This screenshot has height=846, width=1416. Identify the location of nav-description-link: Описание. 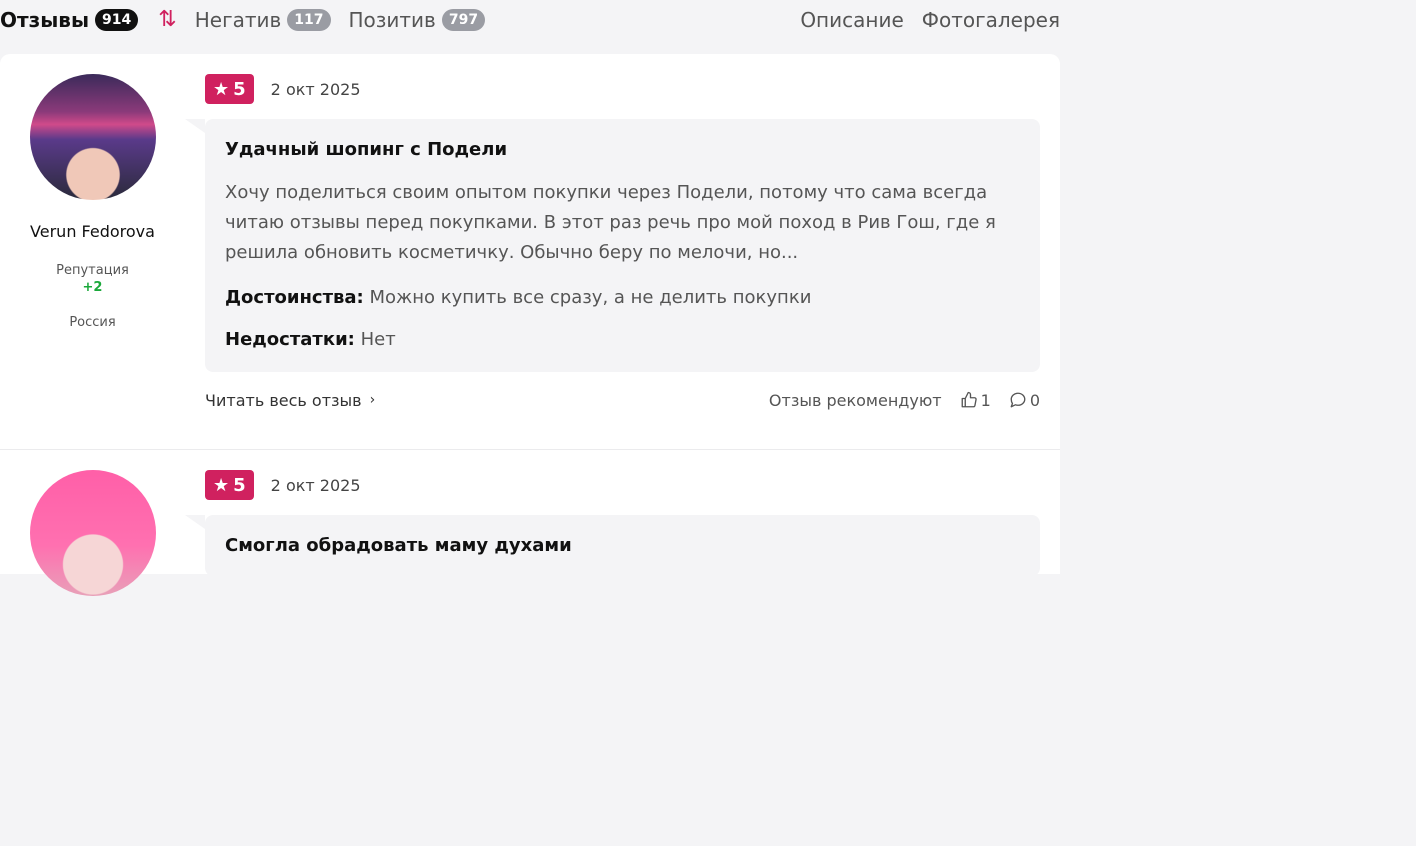
(851, 20).